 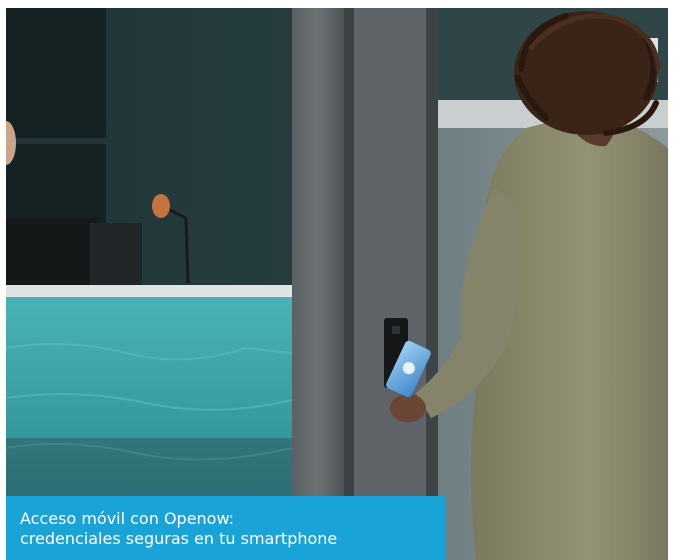 I want to click on caption-line-1: Acceso móvil con Openow:, so click(x=127, y=518).